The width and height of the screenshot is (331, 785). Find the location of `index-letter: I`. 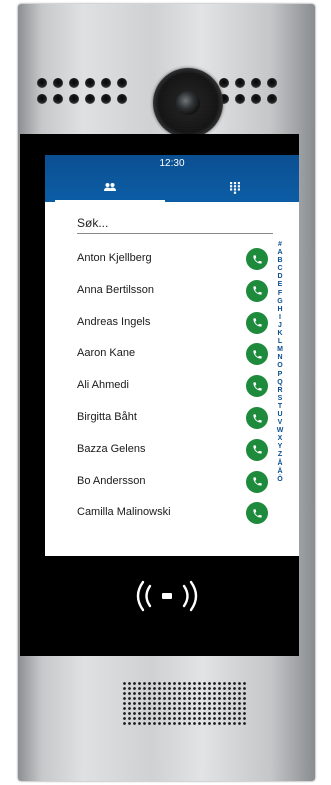

index-letter: I is located at coordinates (280, 318).